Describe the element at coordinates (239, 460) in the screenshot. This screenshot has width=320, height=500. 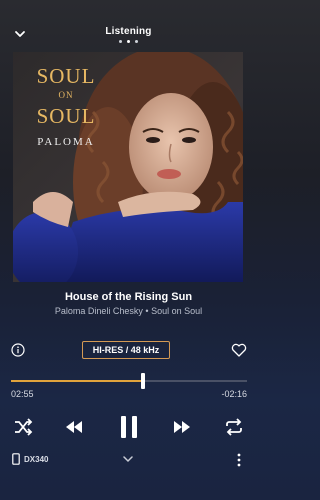
I see `more-vertical-icon` at that location.